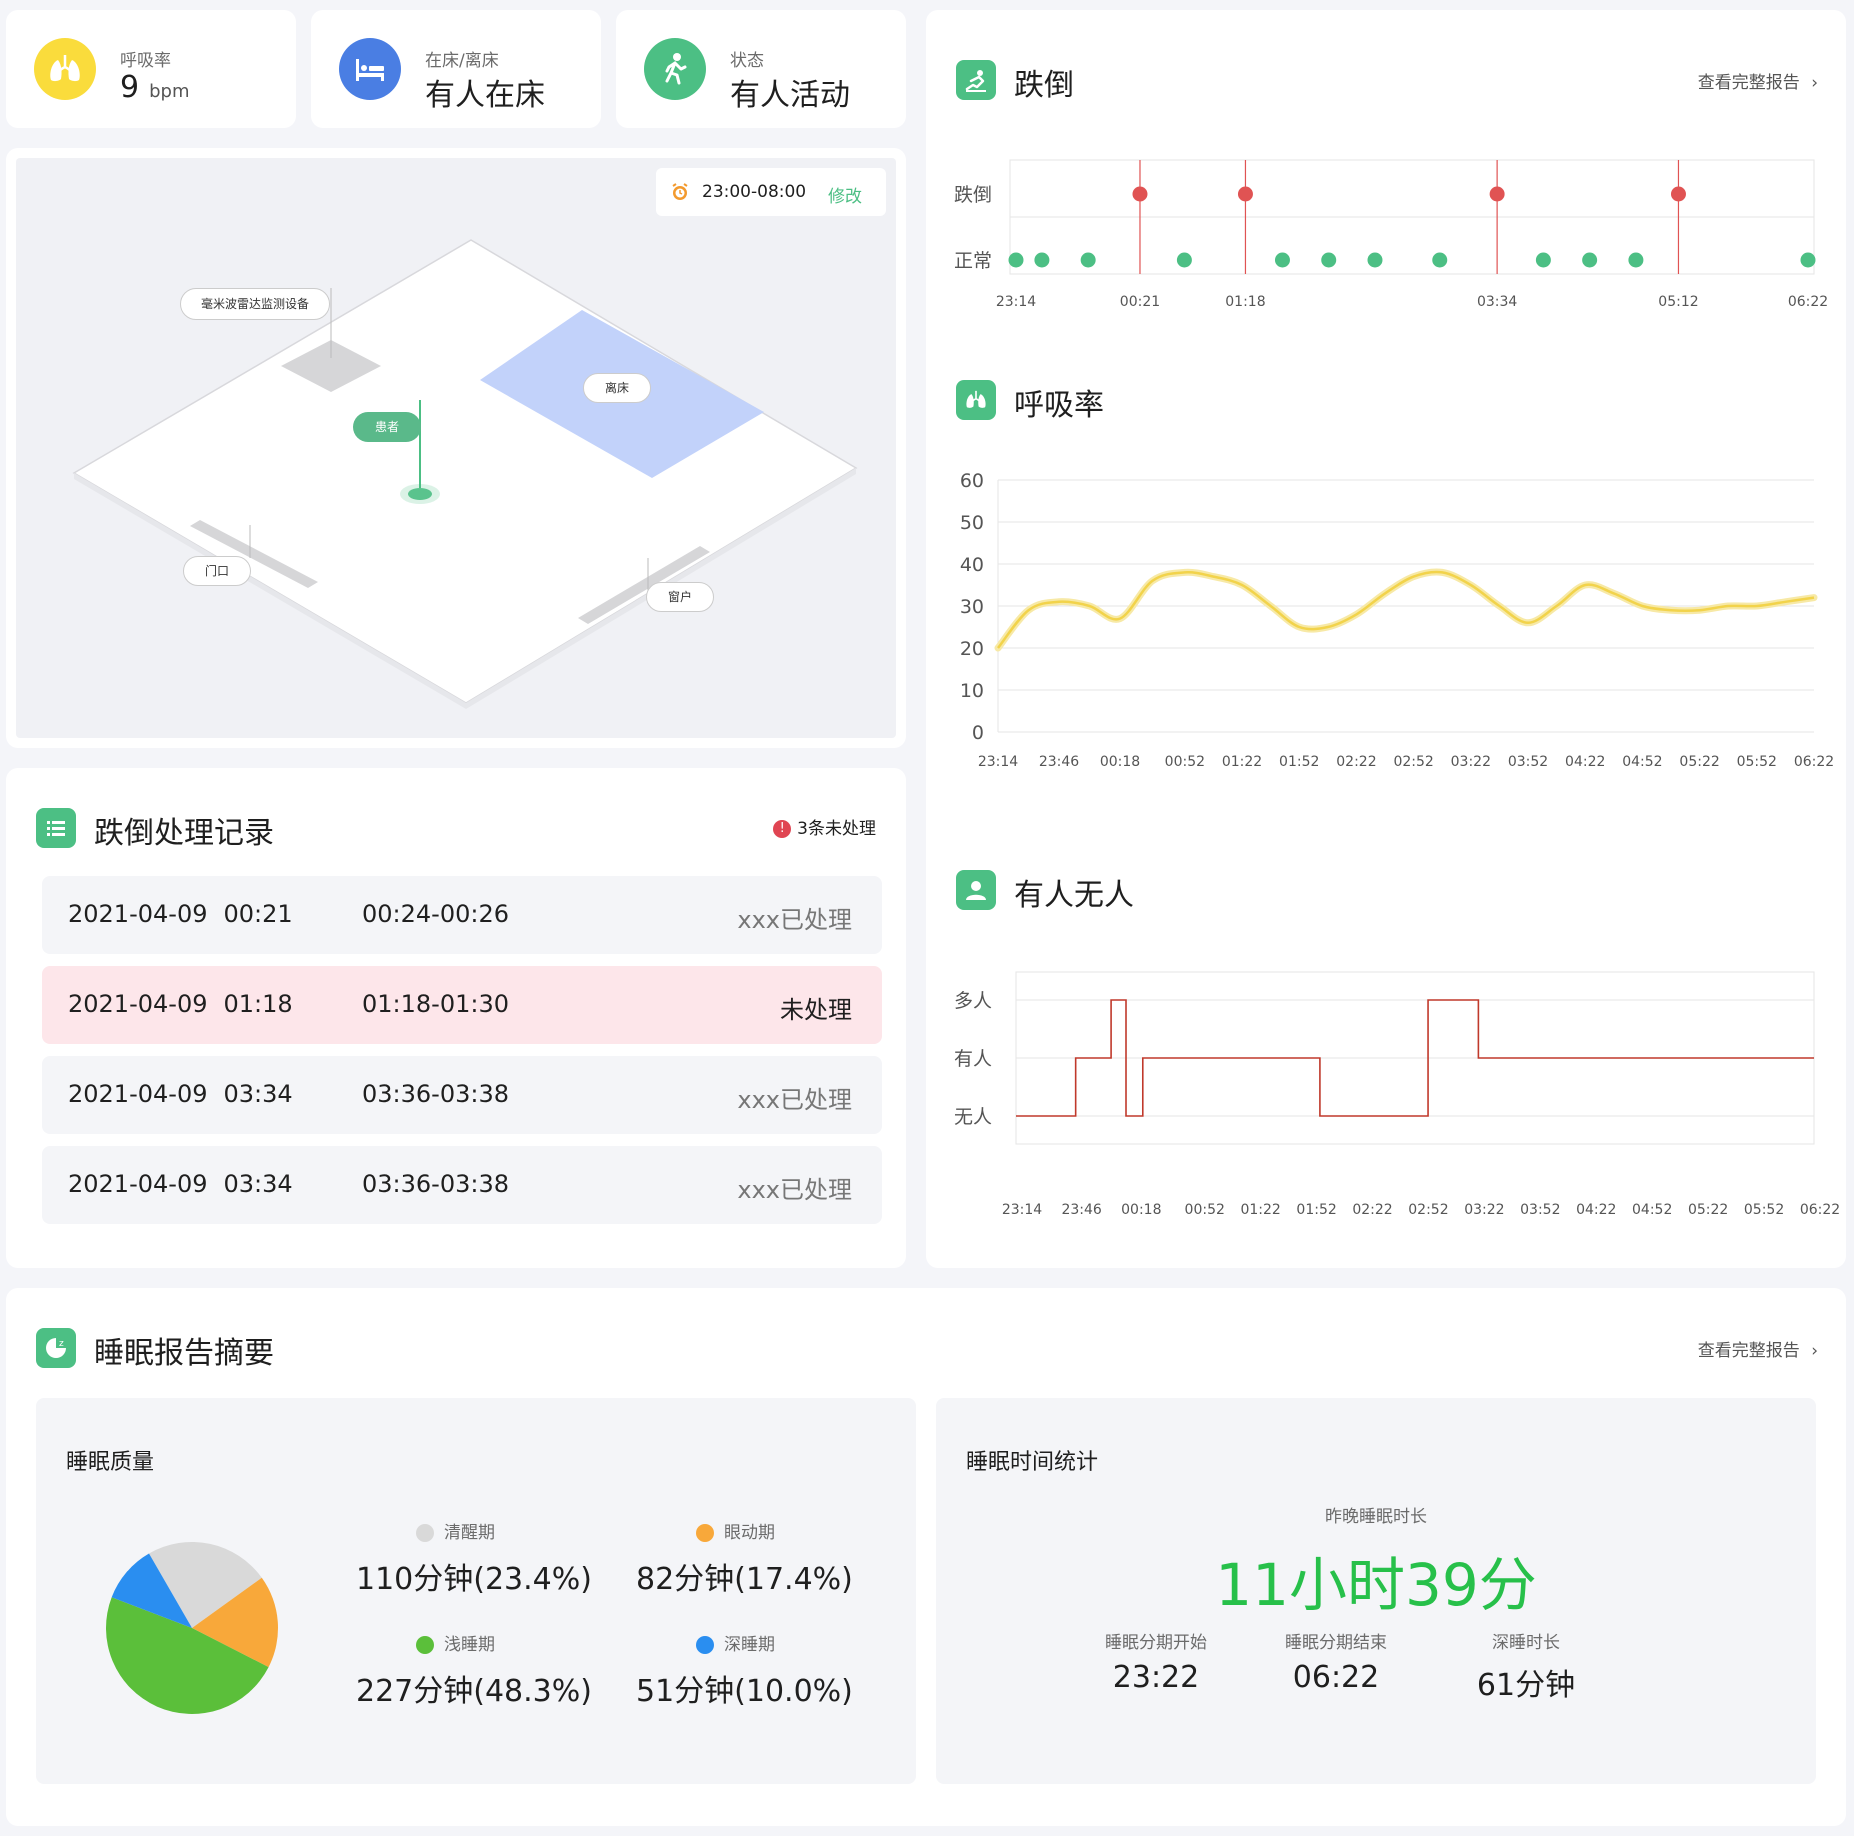 This screenshot has width=1854, height=1836. I want to click on legend-name: 清醒期, so click(469, 1533).